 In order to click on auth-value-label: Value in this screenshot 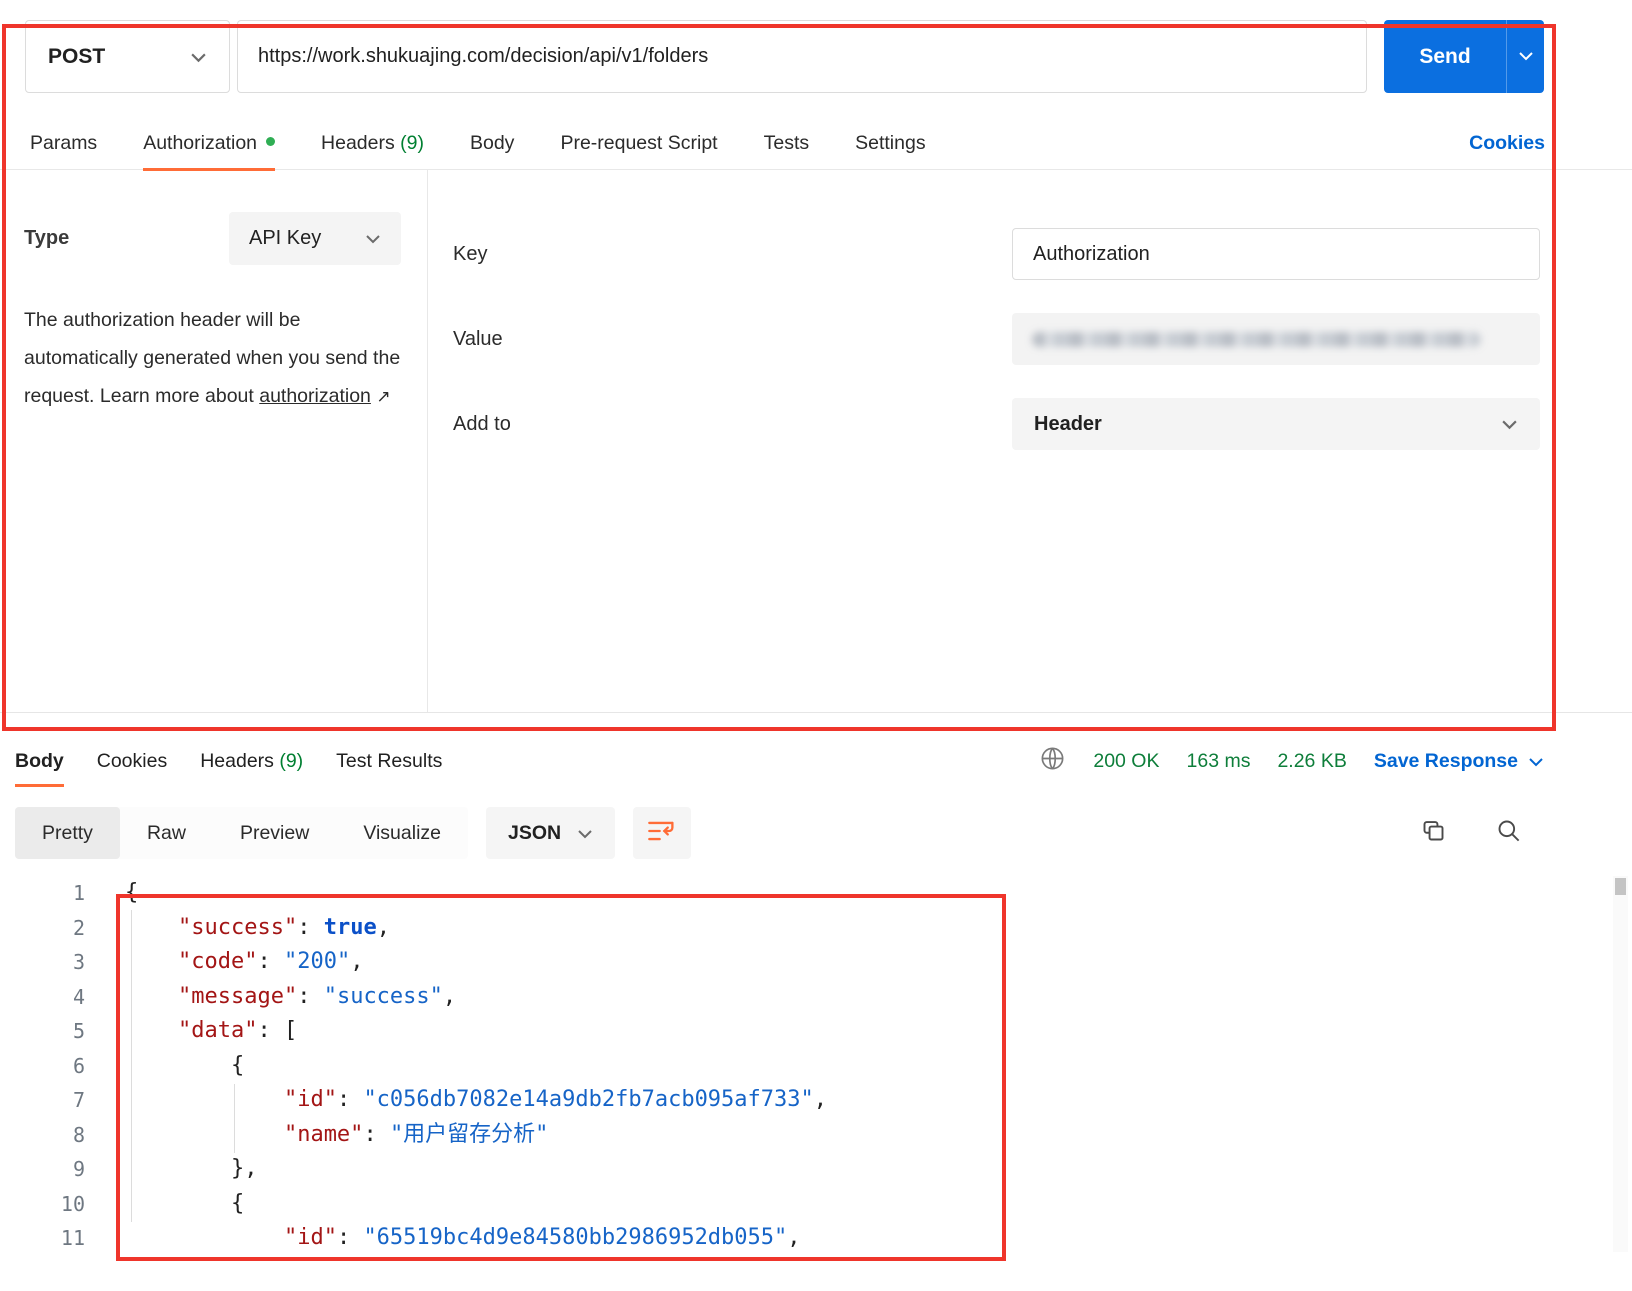, I will do `click(478, 338)`.